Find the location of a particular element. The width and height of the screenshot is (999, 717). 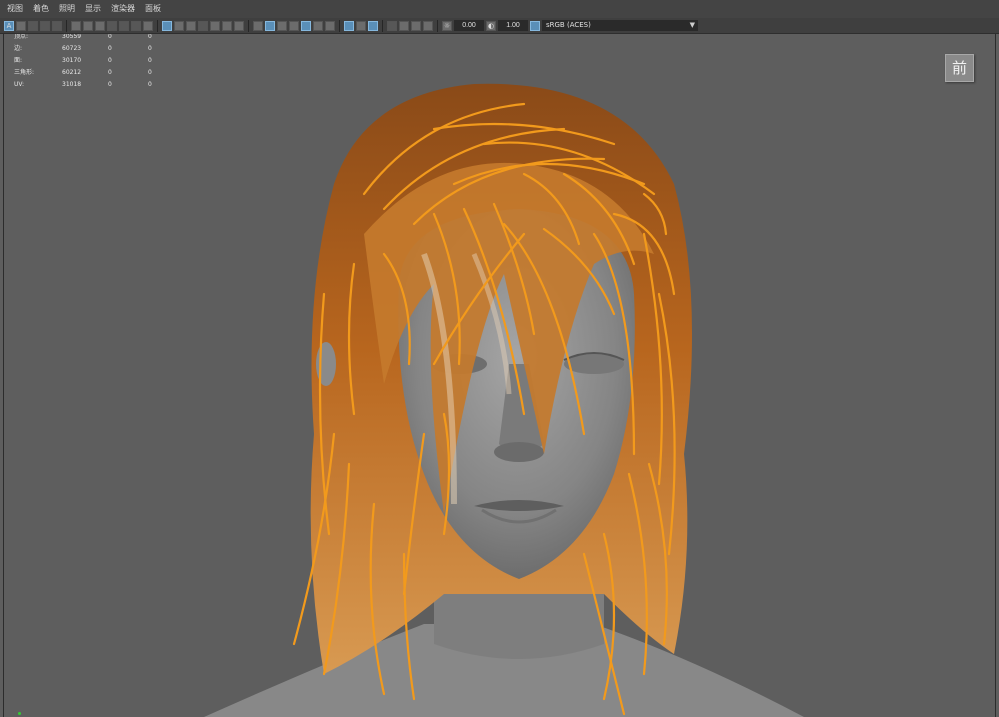

use-lights-icon is located at coordinates (318, 25).